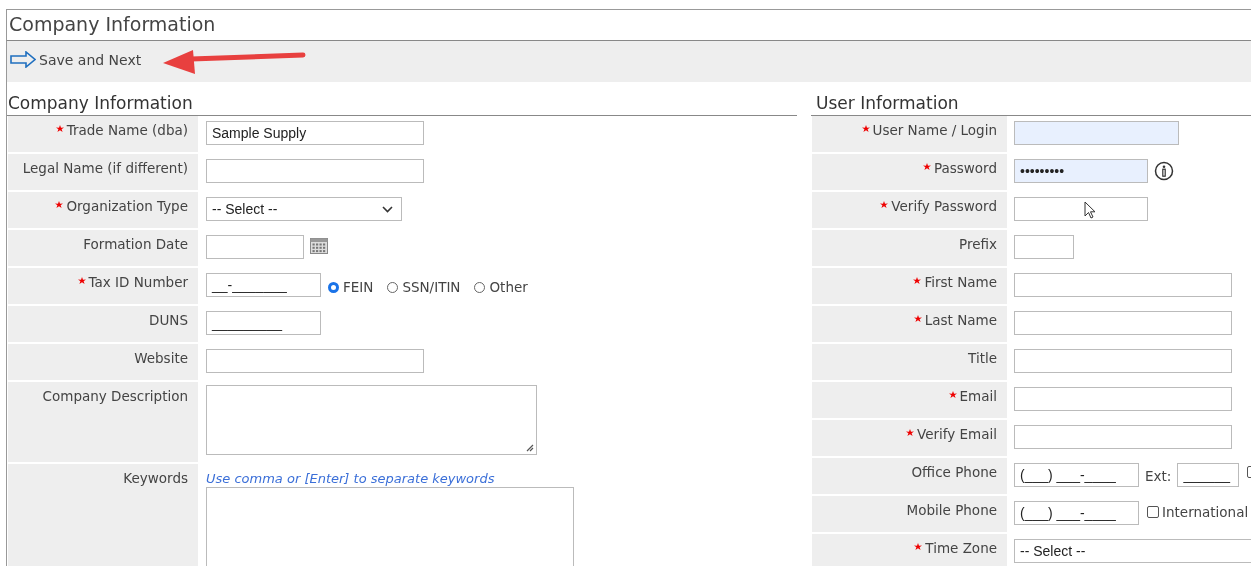  I want to click on field-label: Last Name, so click(960, 320).